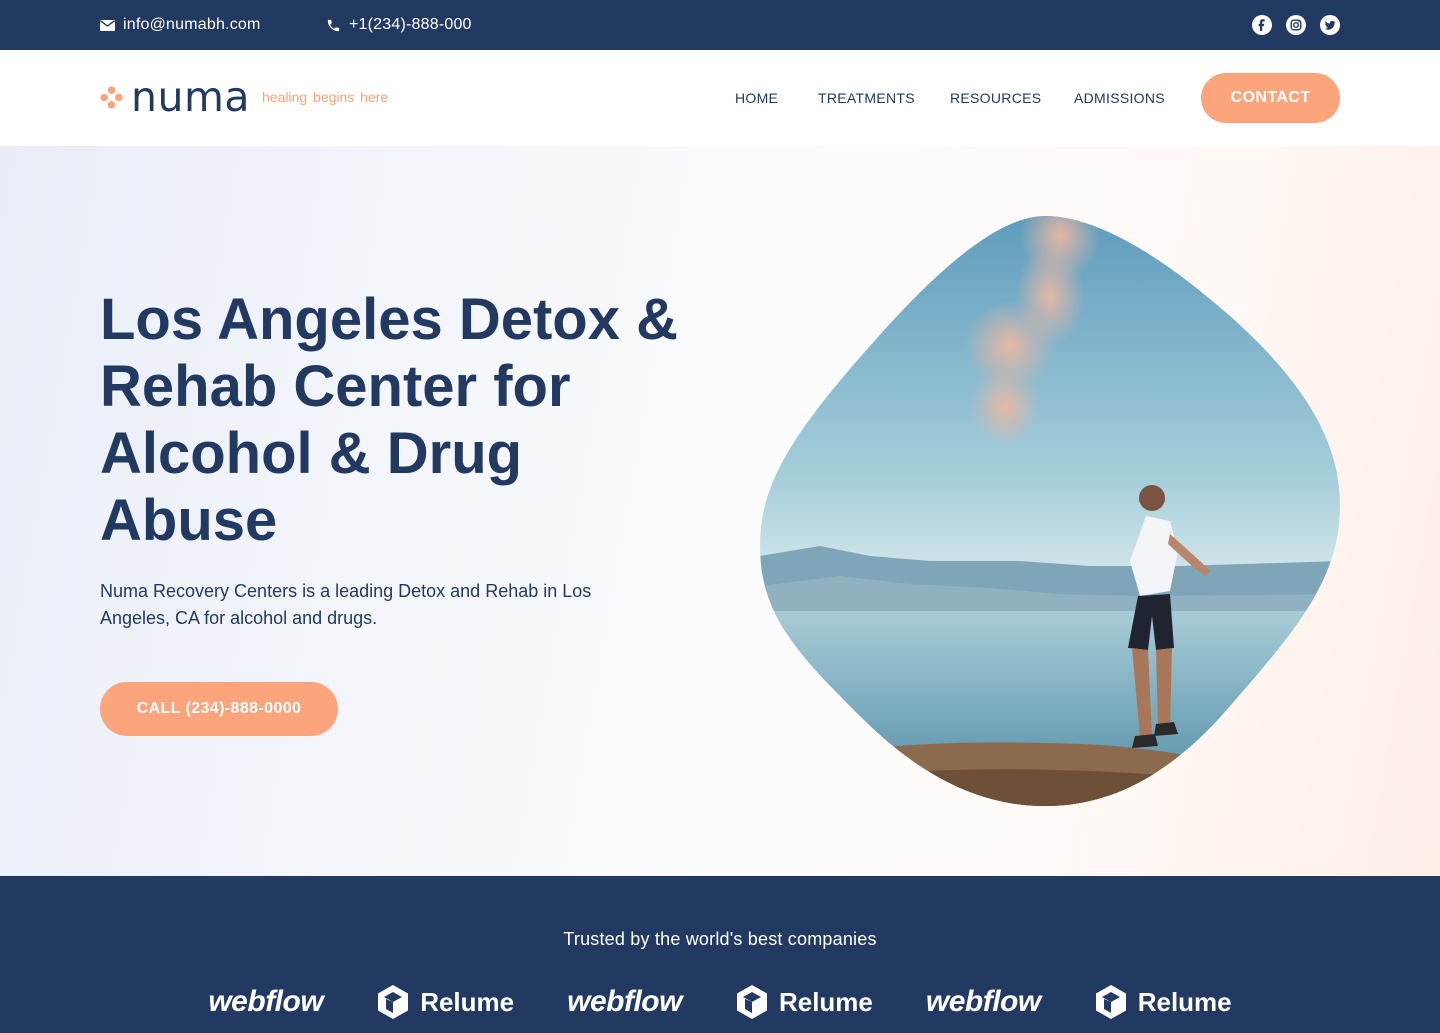 The height and width of the screenshot is (1033, 1440). I want to click on tagline: healing begins here, so click(325, 97).